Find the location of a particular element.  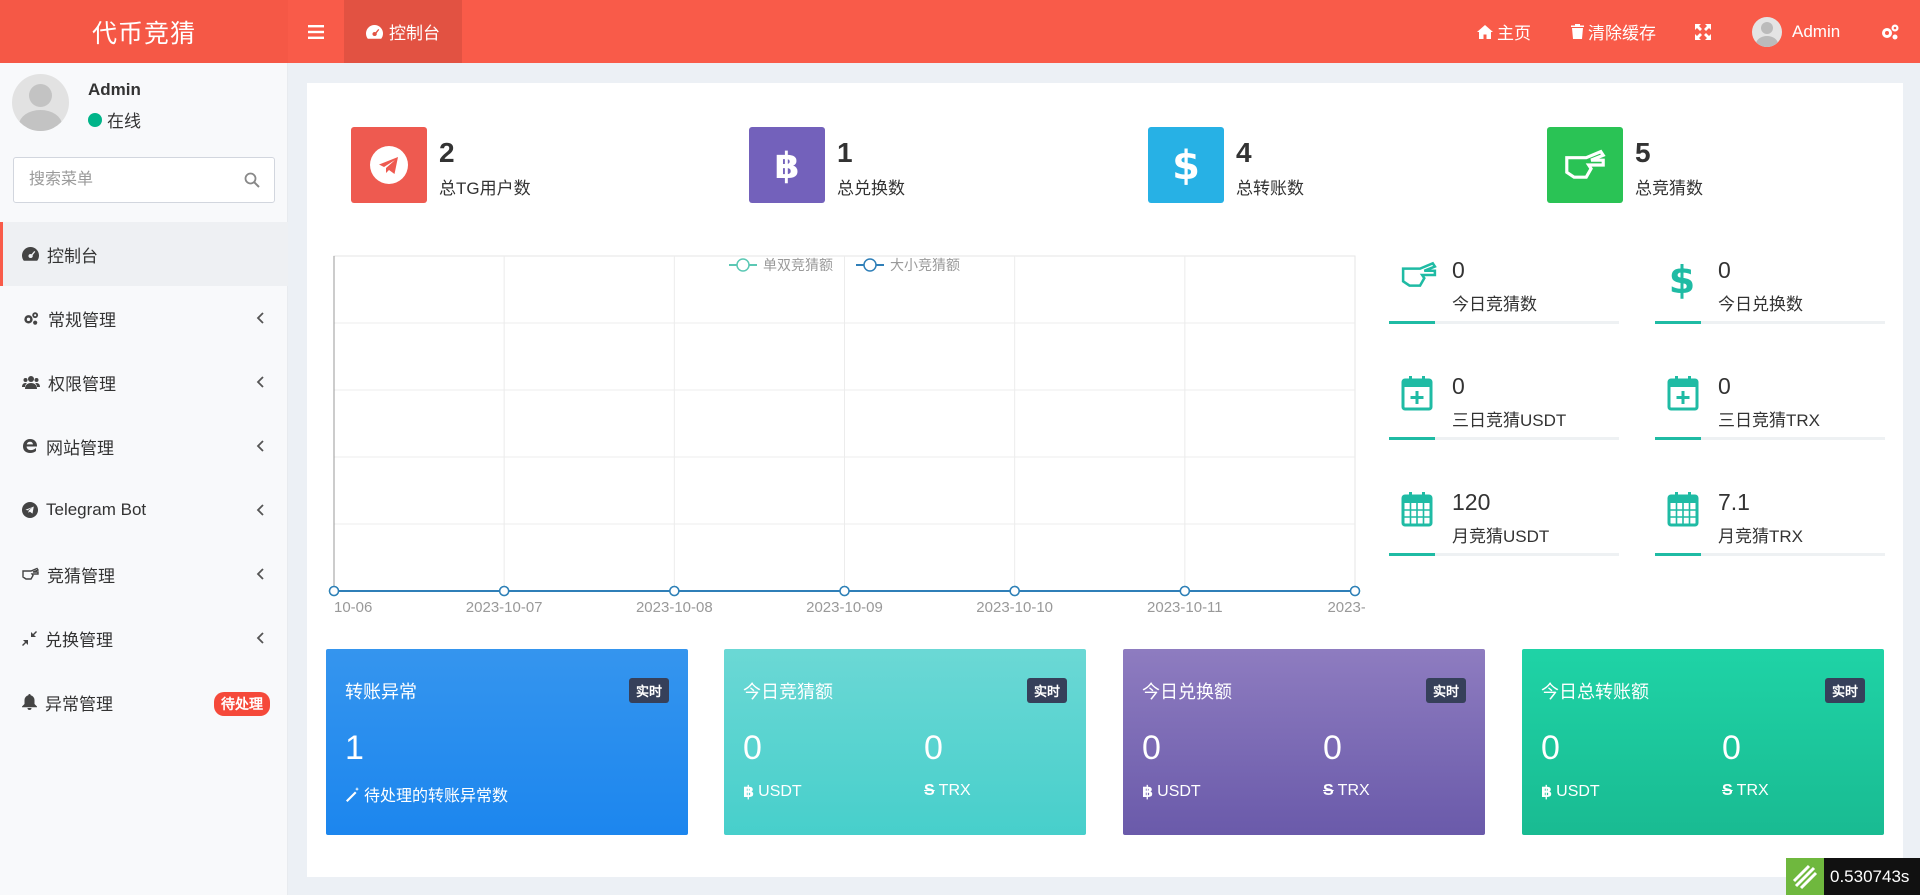

tab-dashboard: 控制台 is located at coordinates (403, 31).